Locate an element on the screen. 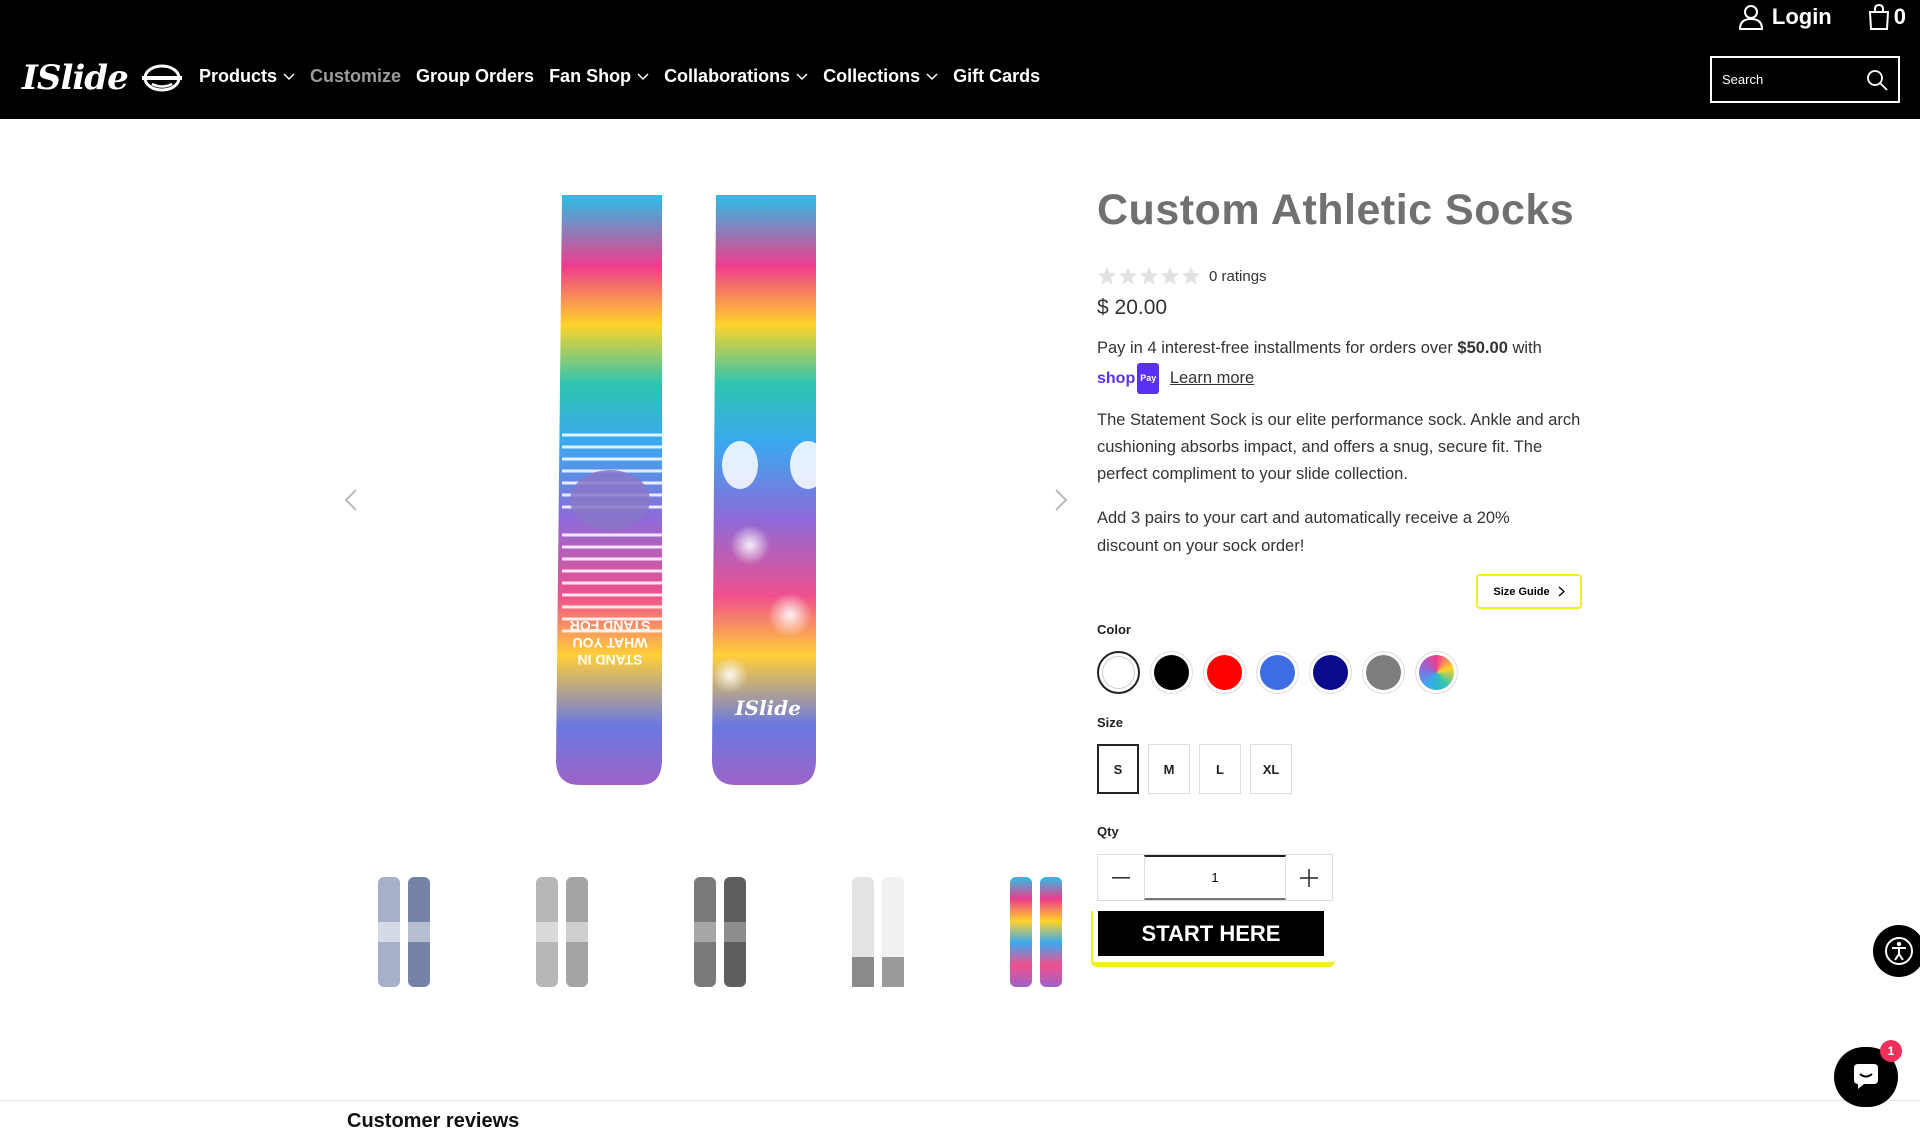  prev-image-arrow-icon is located at coordinates (351, 500).